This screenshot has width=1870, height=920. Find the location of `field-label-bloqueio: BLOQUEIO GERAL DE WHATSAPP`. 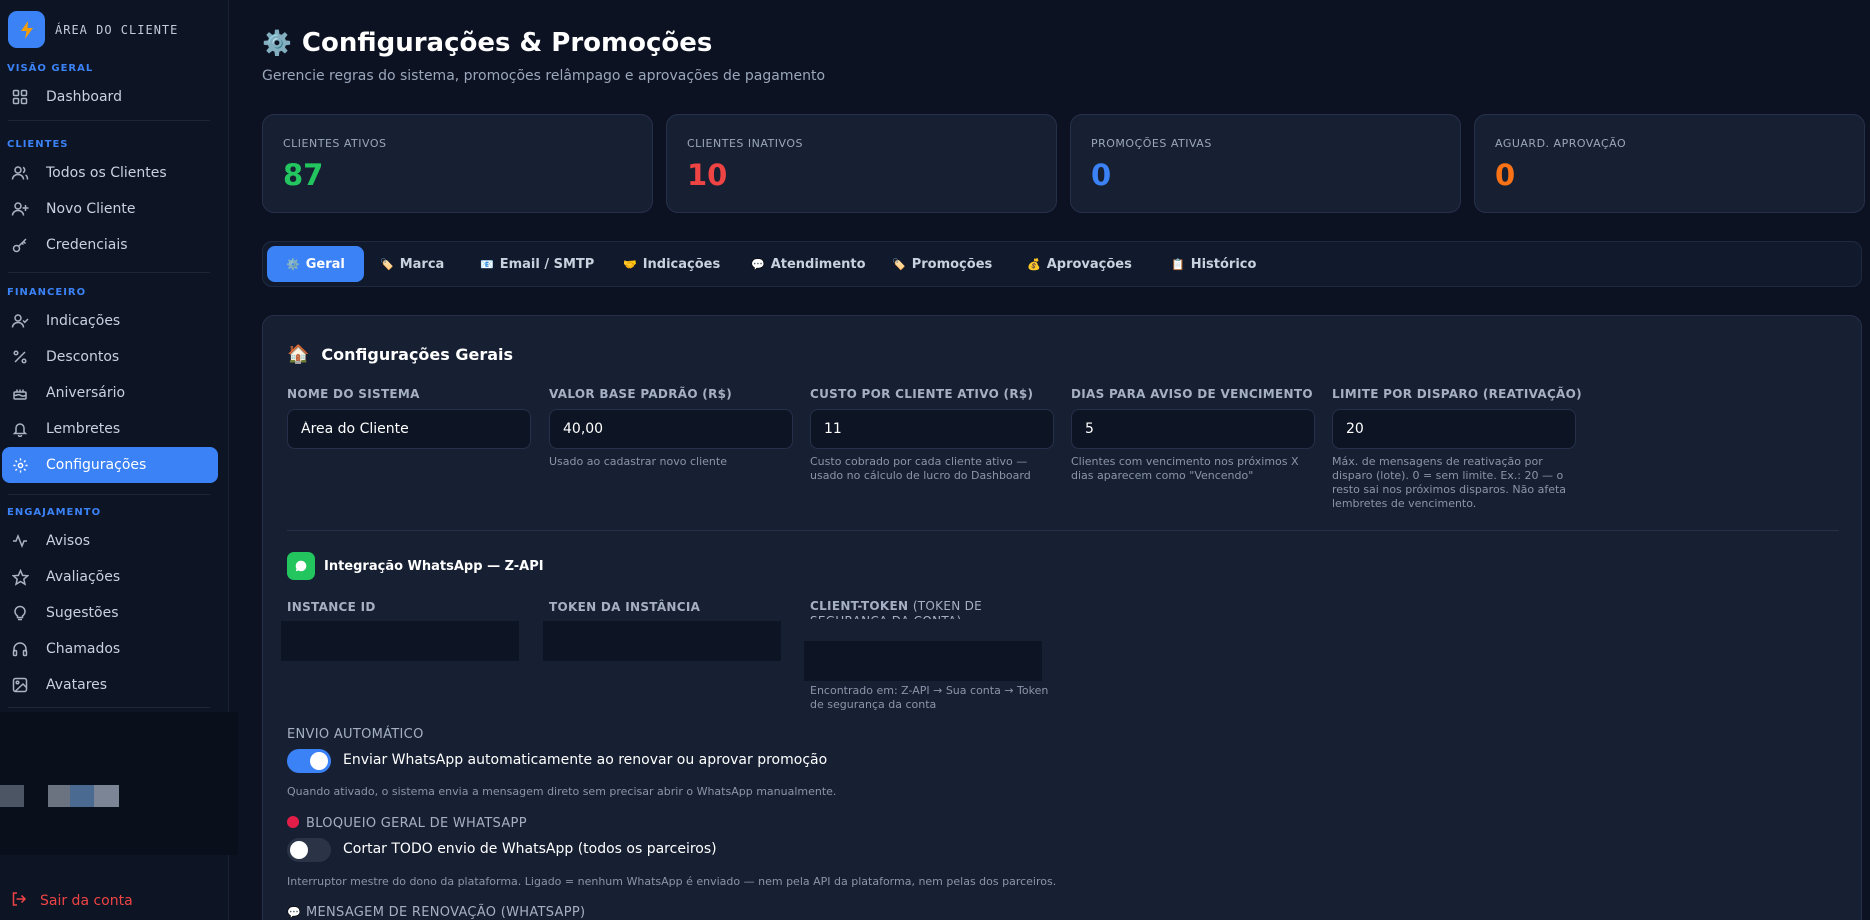

field-label-bloqueio: BLOQUEIO GERAL DE WHATSAPP is located at coordinates (407, 823).